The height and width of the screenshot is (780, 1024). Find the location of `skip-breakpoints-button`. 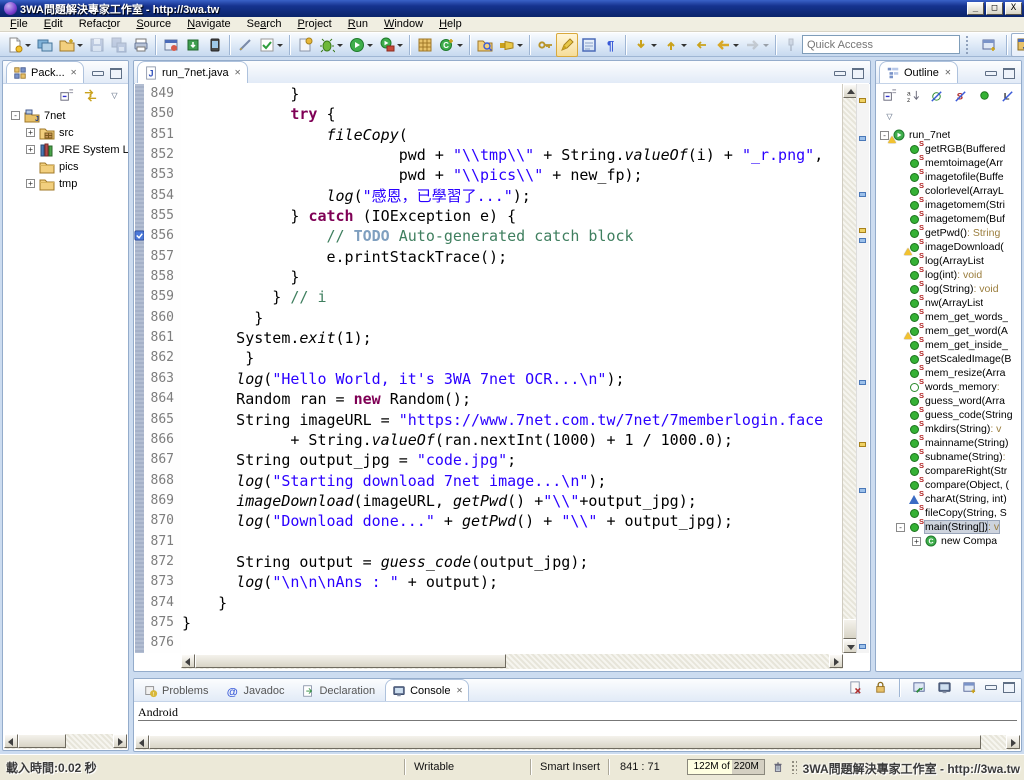

skip-breakpoints-button is located at coordinates (245, 45).